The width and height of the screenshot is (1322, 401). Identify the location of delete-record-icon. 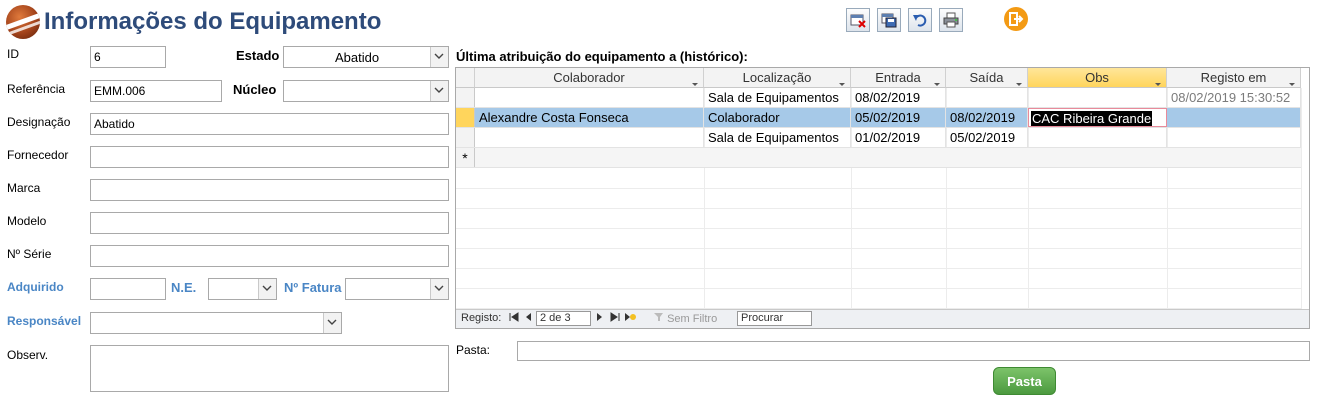
(858, 21).